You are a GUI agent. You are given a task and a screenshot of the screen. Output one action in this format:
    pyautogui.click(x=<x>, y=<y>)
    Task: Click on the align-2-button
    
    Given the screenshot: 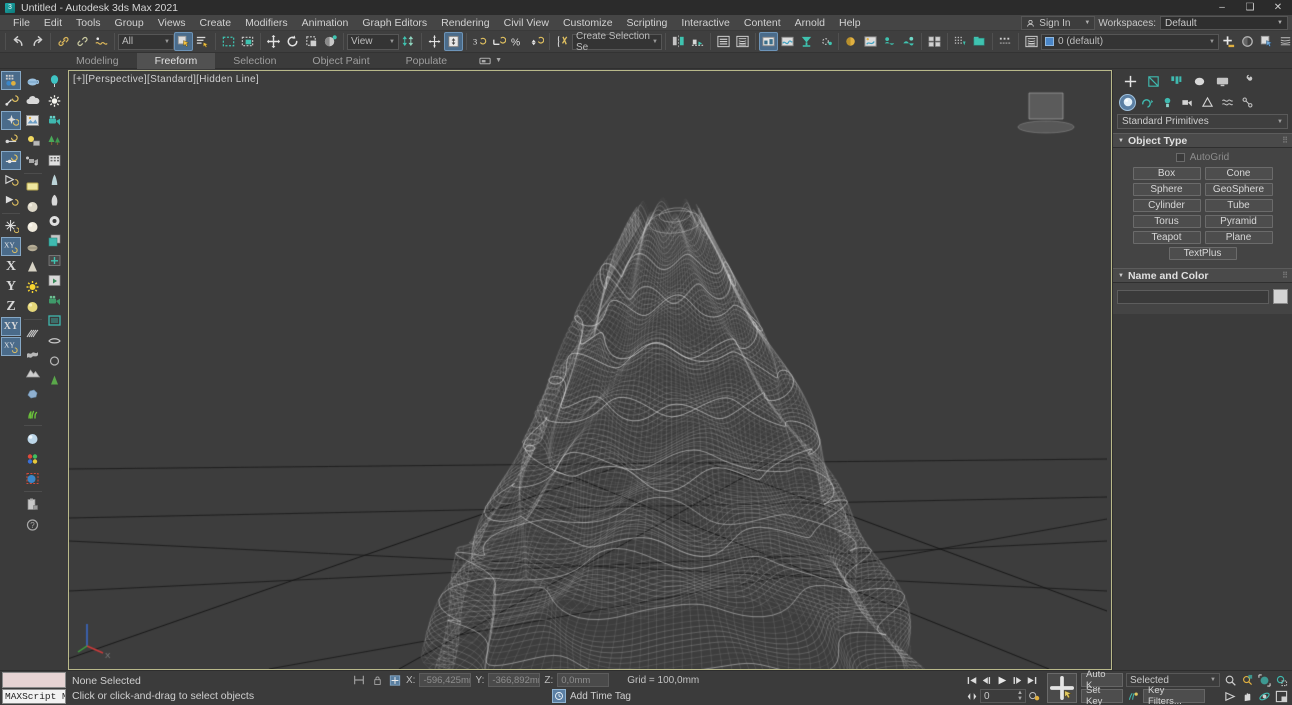 What is the action you would take?
    pyautogui.click(x=697, y=41)
    